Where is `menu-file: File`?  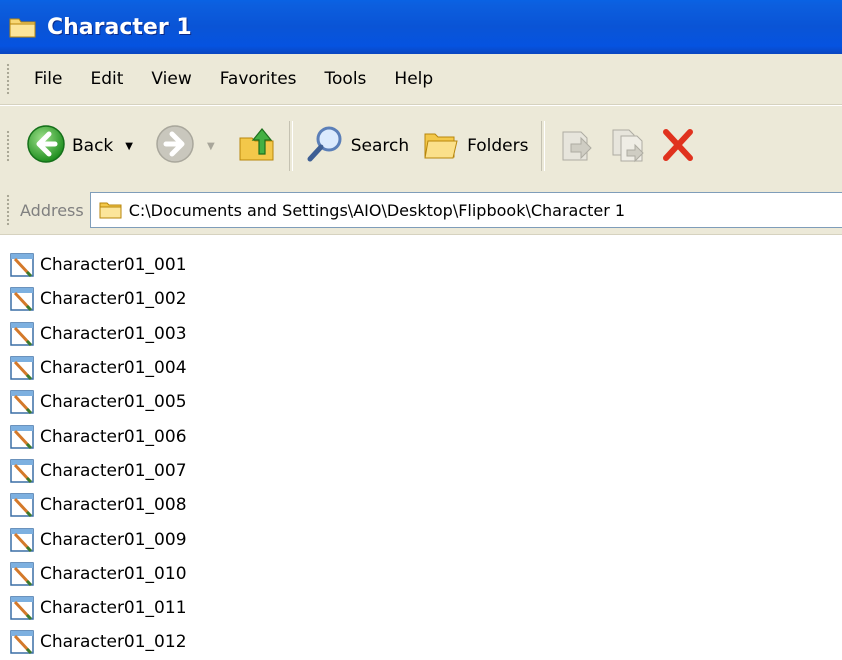
menu-file: File is located at coordinates (48, 79).